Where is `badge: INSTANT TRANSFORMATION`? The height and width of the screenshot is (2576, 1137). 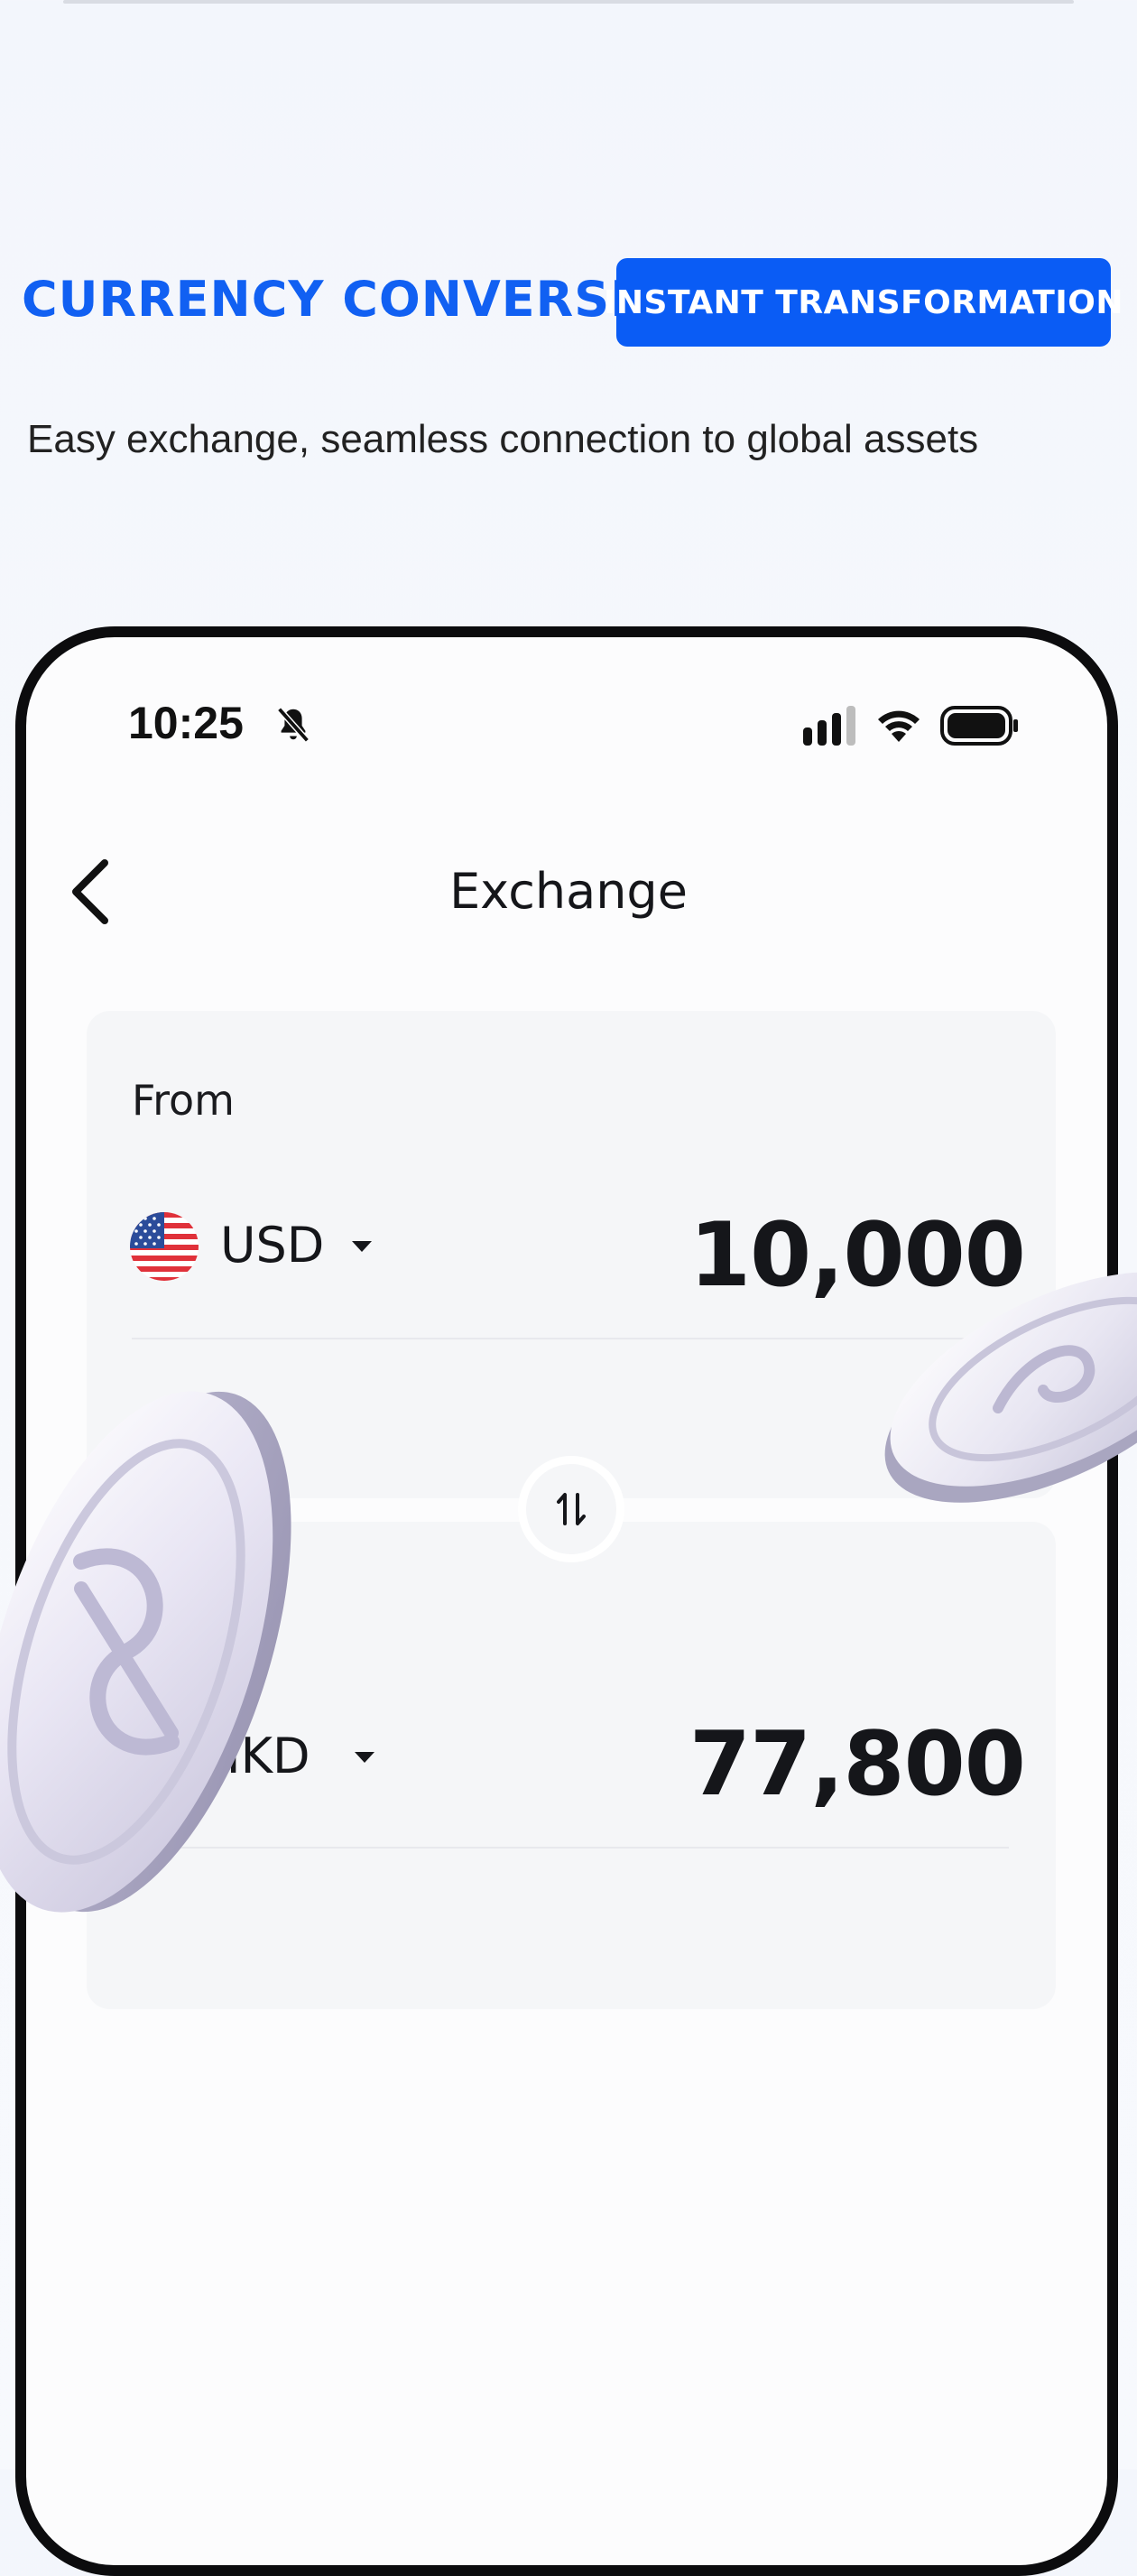
badge: INSTANT TRANSFORMATION is located at coordinates (863, 302).